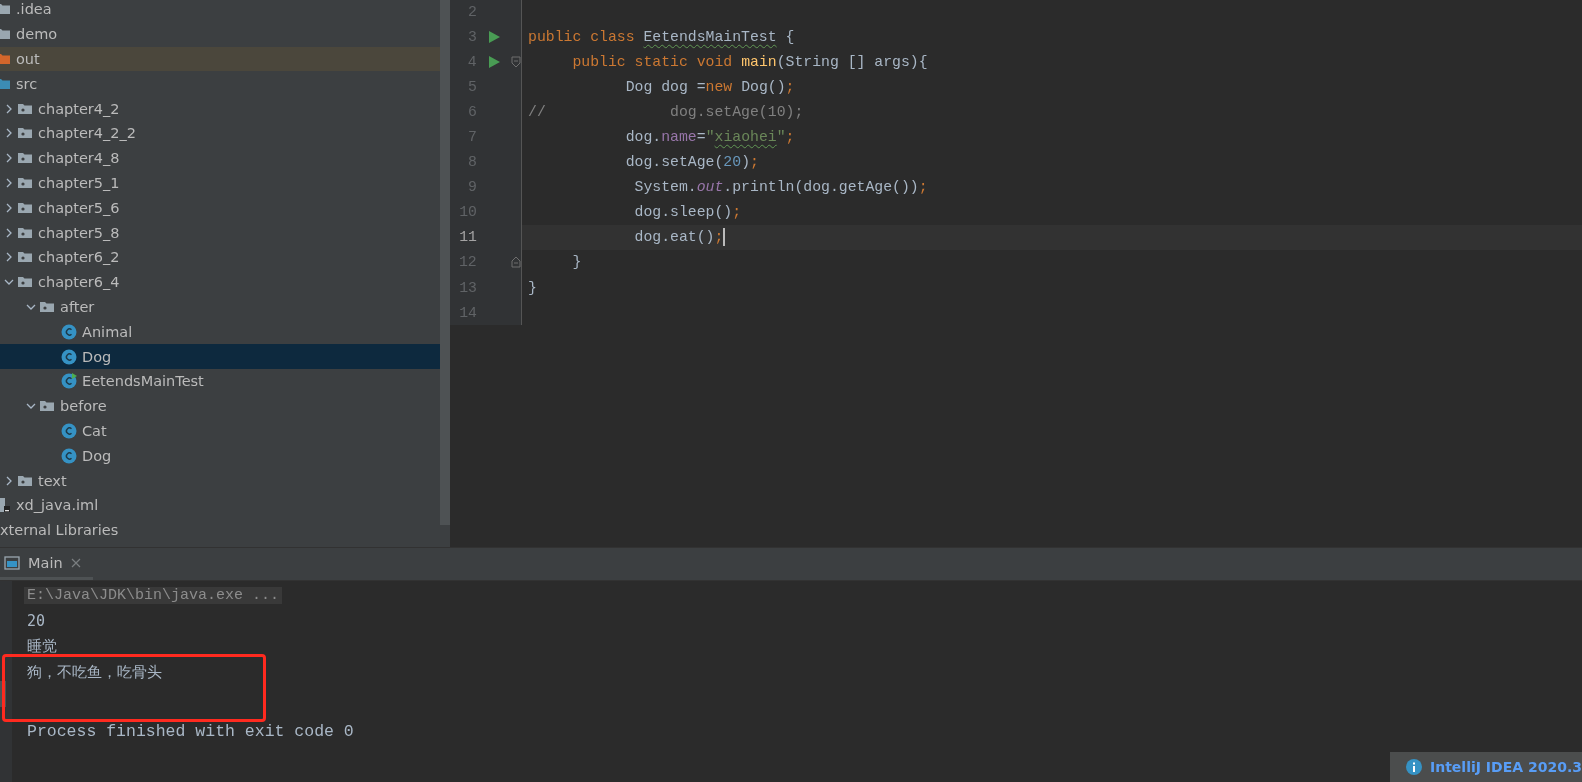 This screenshot has width=1582, height=782. I want to click on code-line: // dog.setAge(10);, so click(666, 111).